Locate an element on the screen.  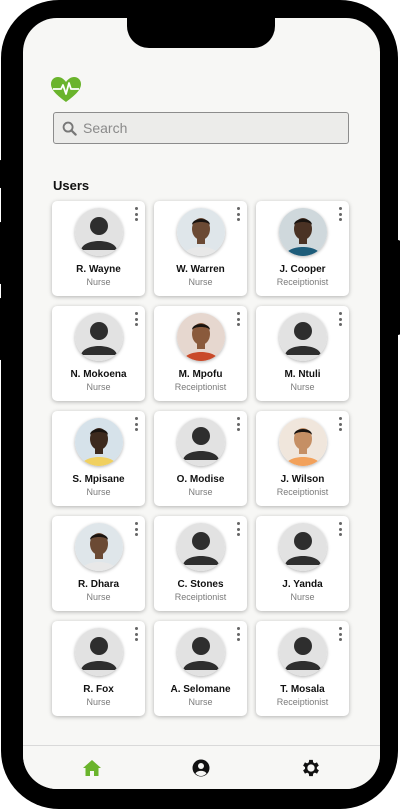
user-card: O. Modise Nurse is located at coordinates (200, 458).